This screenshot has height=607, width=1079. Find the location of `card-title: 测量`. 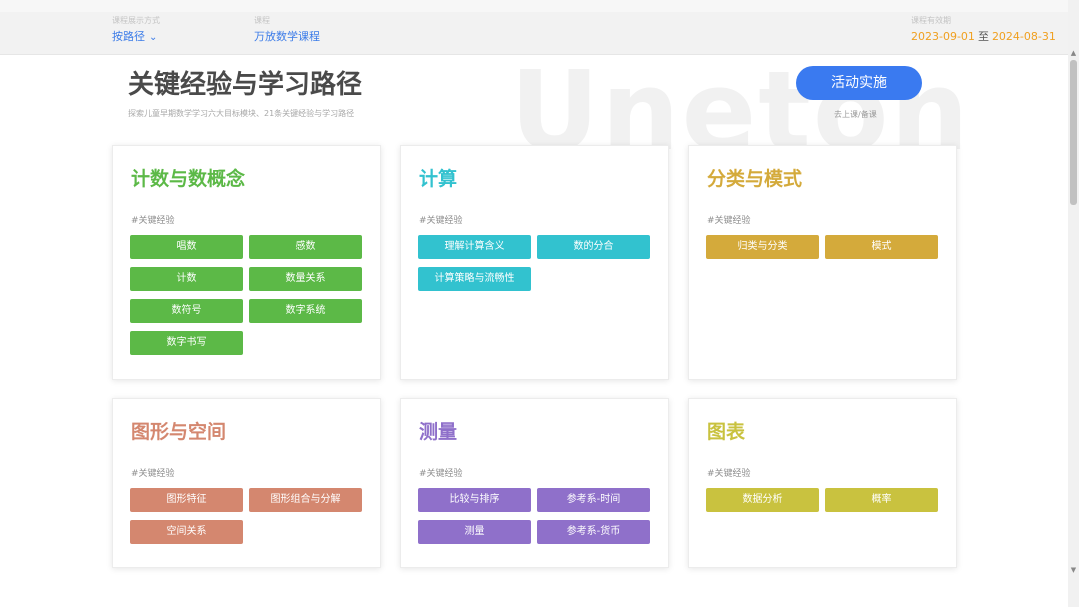

card-title: 测量 is located at coordinates (438, 432).